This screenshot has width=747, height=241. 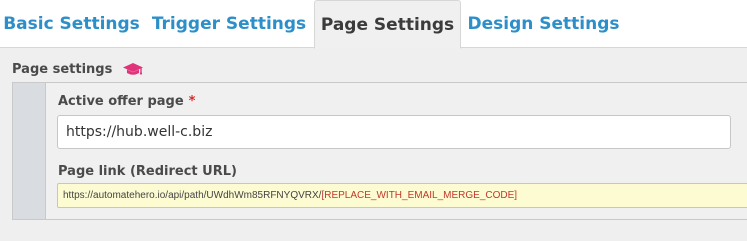 What do you see at coordinates (147, 171) in the screenshot?
I see `page-link-label: Page link (Redirect URL)` at bounding box center [147, 171].